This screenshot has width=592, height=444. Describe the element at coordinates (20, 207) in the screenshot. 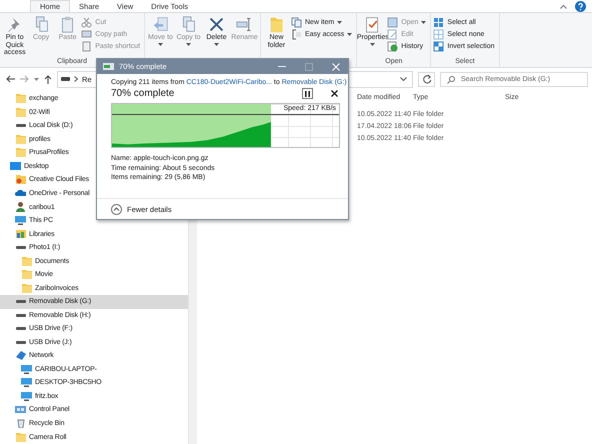

I see `person-icon` at that location.